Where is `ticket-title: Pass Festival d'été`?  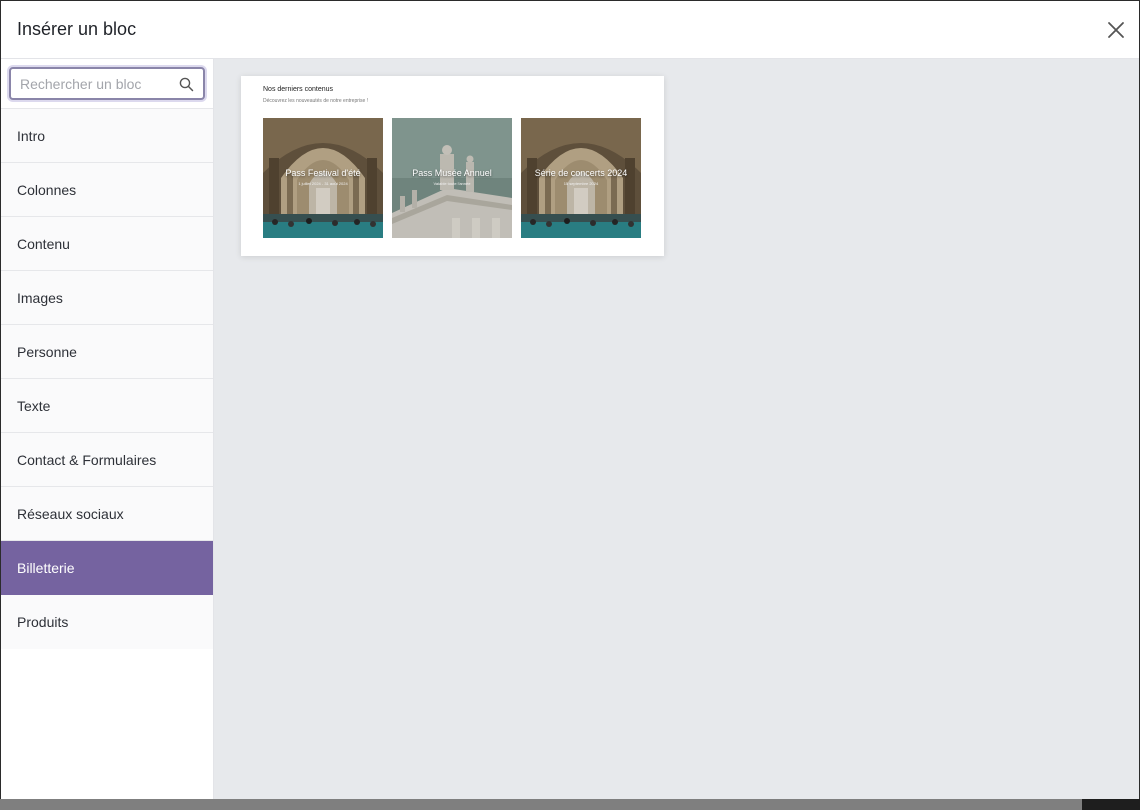 ticket-title: Pass Festival d'été is located at coordinates (323, 173).